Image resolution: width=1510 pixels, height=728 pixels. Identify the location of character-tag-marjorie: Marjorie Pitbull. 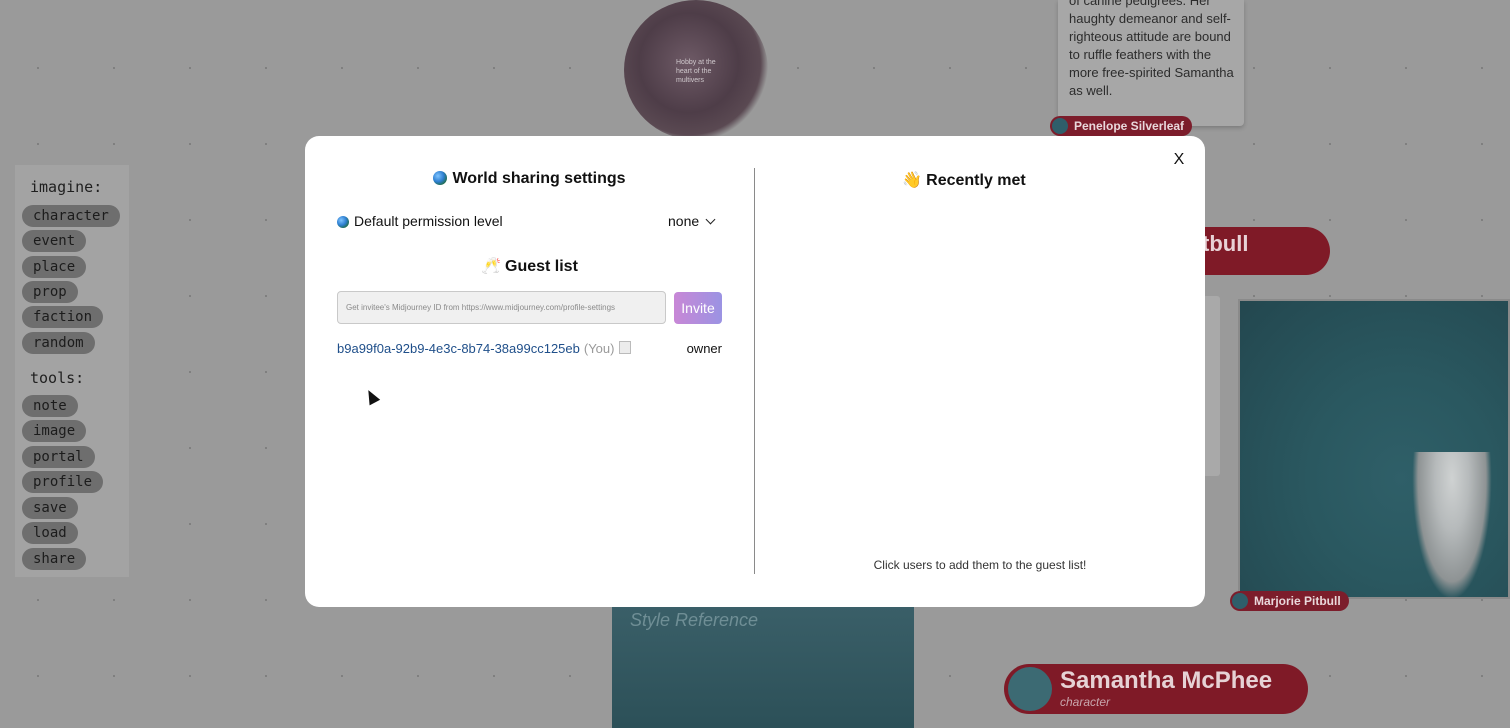
(1289, 601).